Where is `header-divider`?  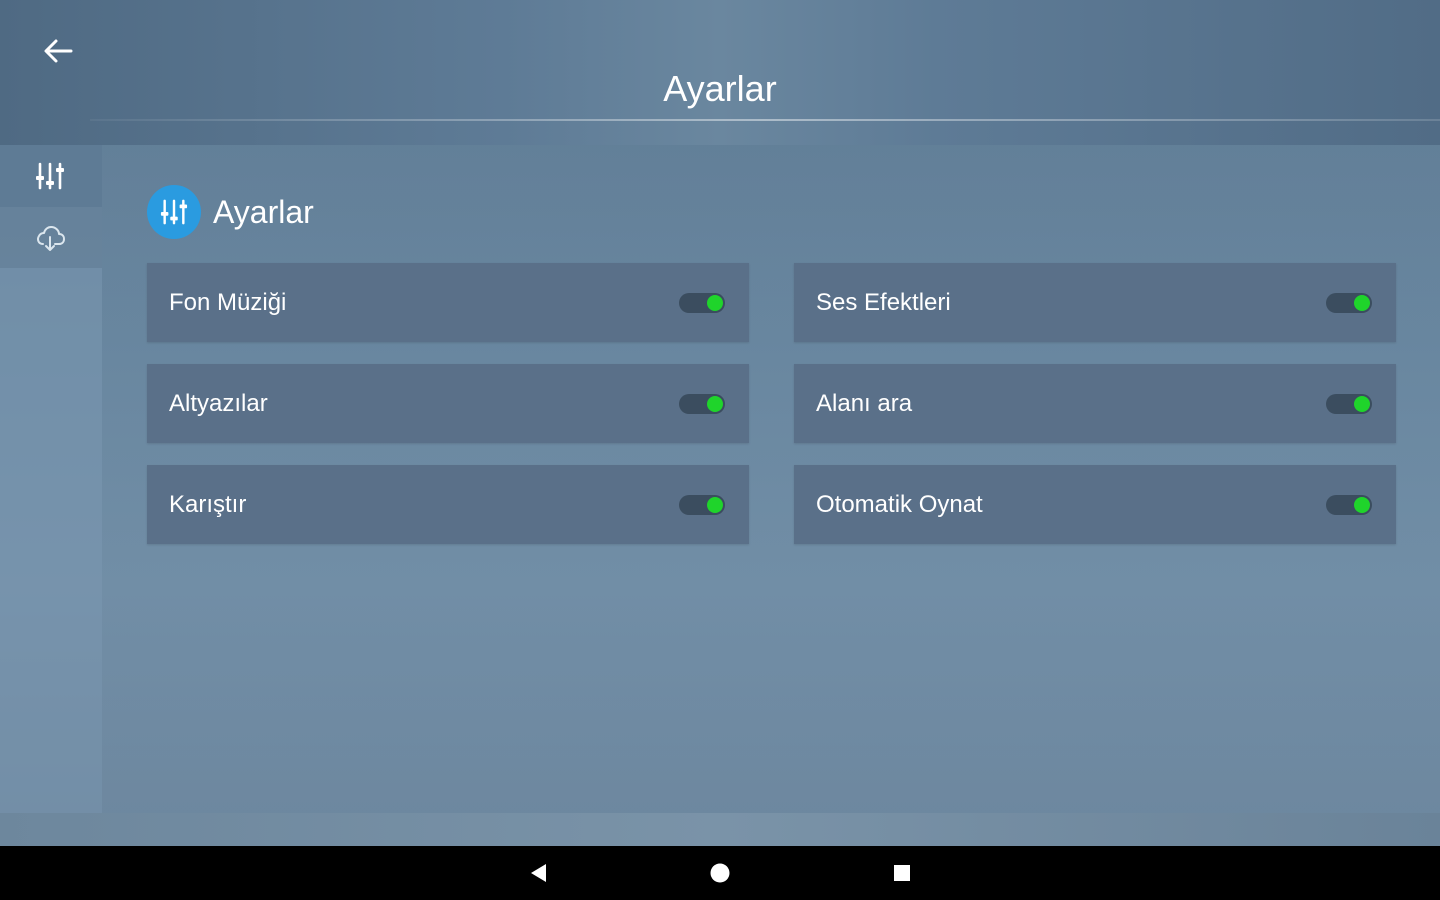 header-divider is located at coordinates (765, 120).